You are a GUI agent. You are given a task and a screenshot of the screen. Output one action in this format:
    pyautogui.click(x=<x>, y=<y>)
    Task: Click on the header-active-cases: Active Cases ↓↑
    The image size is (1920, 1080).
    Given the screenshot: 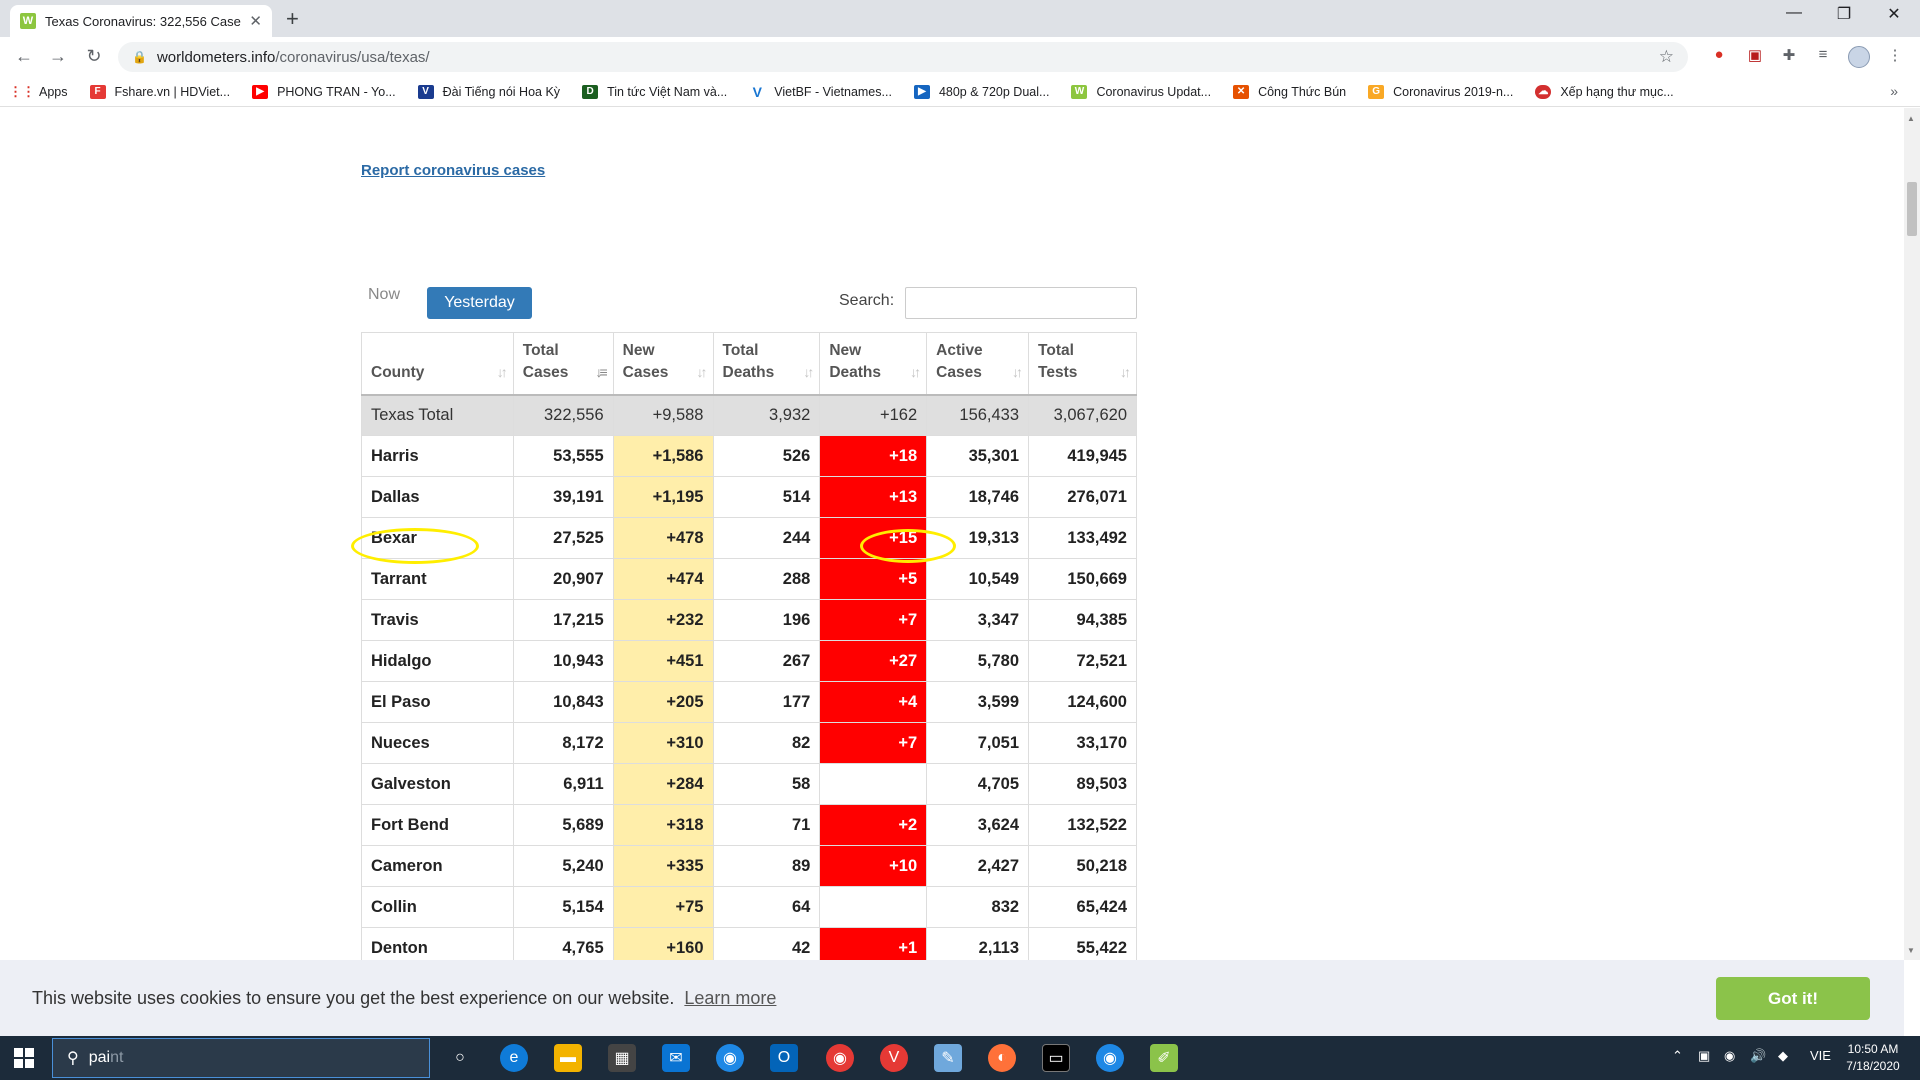 What is the action you would take?
    pyautogui.click(x=978, y=364)
    